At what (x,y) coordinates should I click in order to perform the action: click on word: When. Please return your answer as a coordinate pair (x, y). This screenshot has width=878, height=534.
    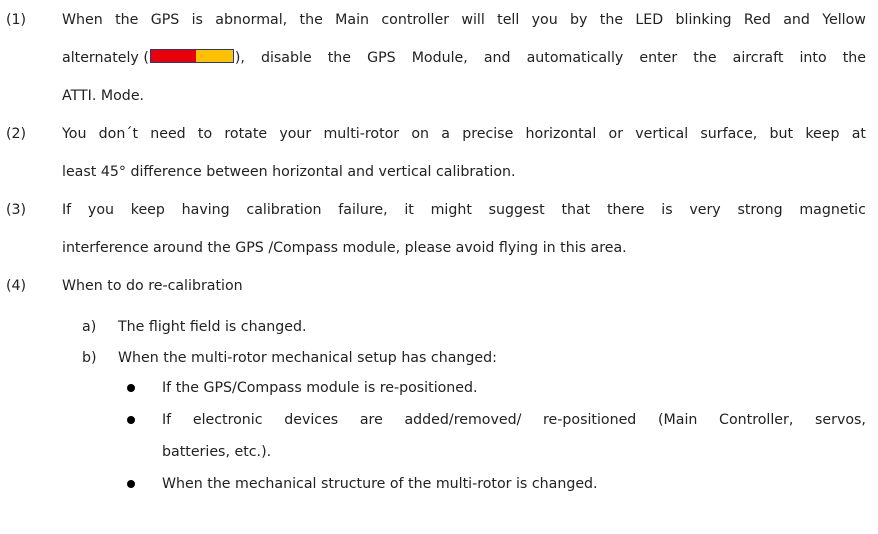
    Looking at the image, I should click on (82, 20).